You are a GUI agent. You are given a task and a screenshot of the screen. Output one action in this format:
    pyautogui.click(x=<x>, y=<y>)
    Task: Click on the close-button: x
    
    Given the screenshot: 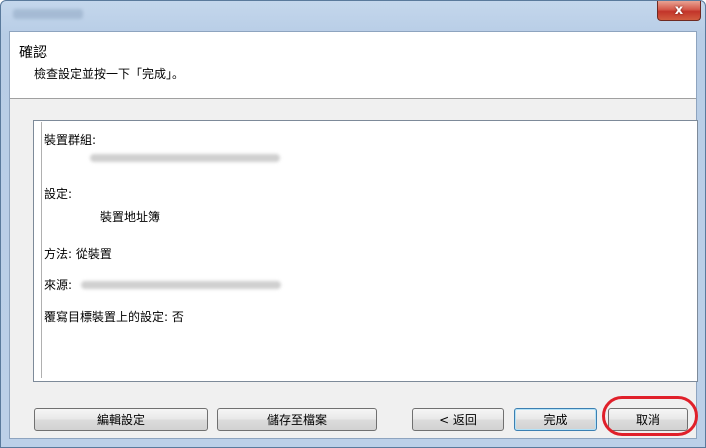 What is the action you would take?
    pyautogui.click(x=679, y=11)
    